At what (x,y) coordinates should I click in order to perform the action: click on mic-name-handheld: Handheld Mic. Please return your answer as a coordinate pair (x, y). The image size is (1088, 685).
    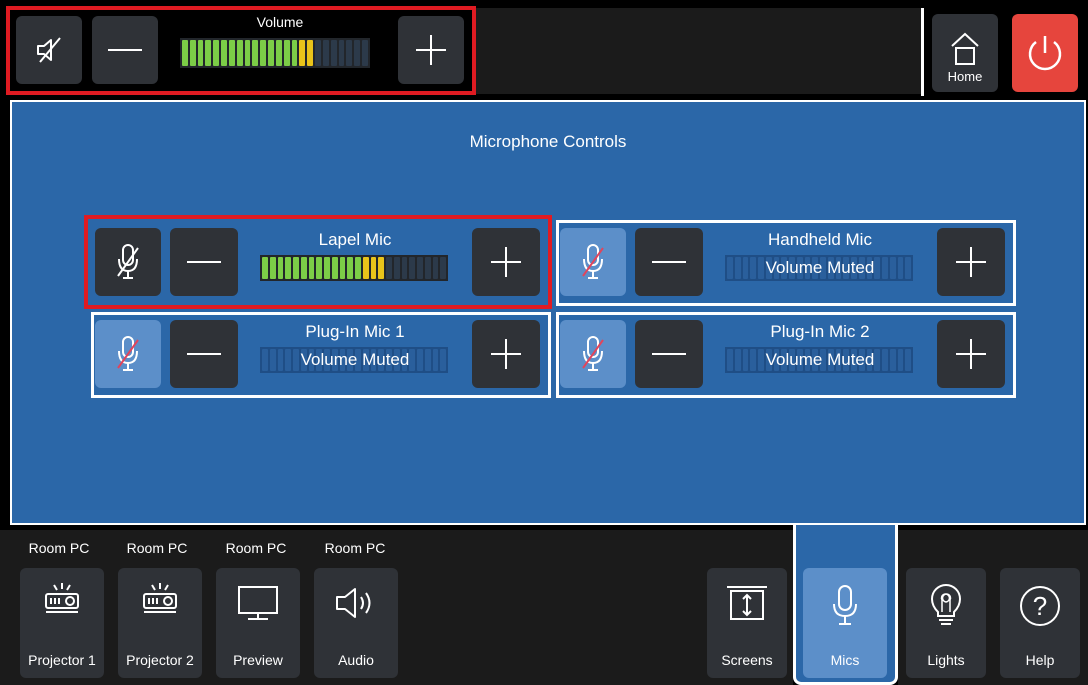
    Looking at the image, I should click on (820, 239).